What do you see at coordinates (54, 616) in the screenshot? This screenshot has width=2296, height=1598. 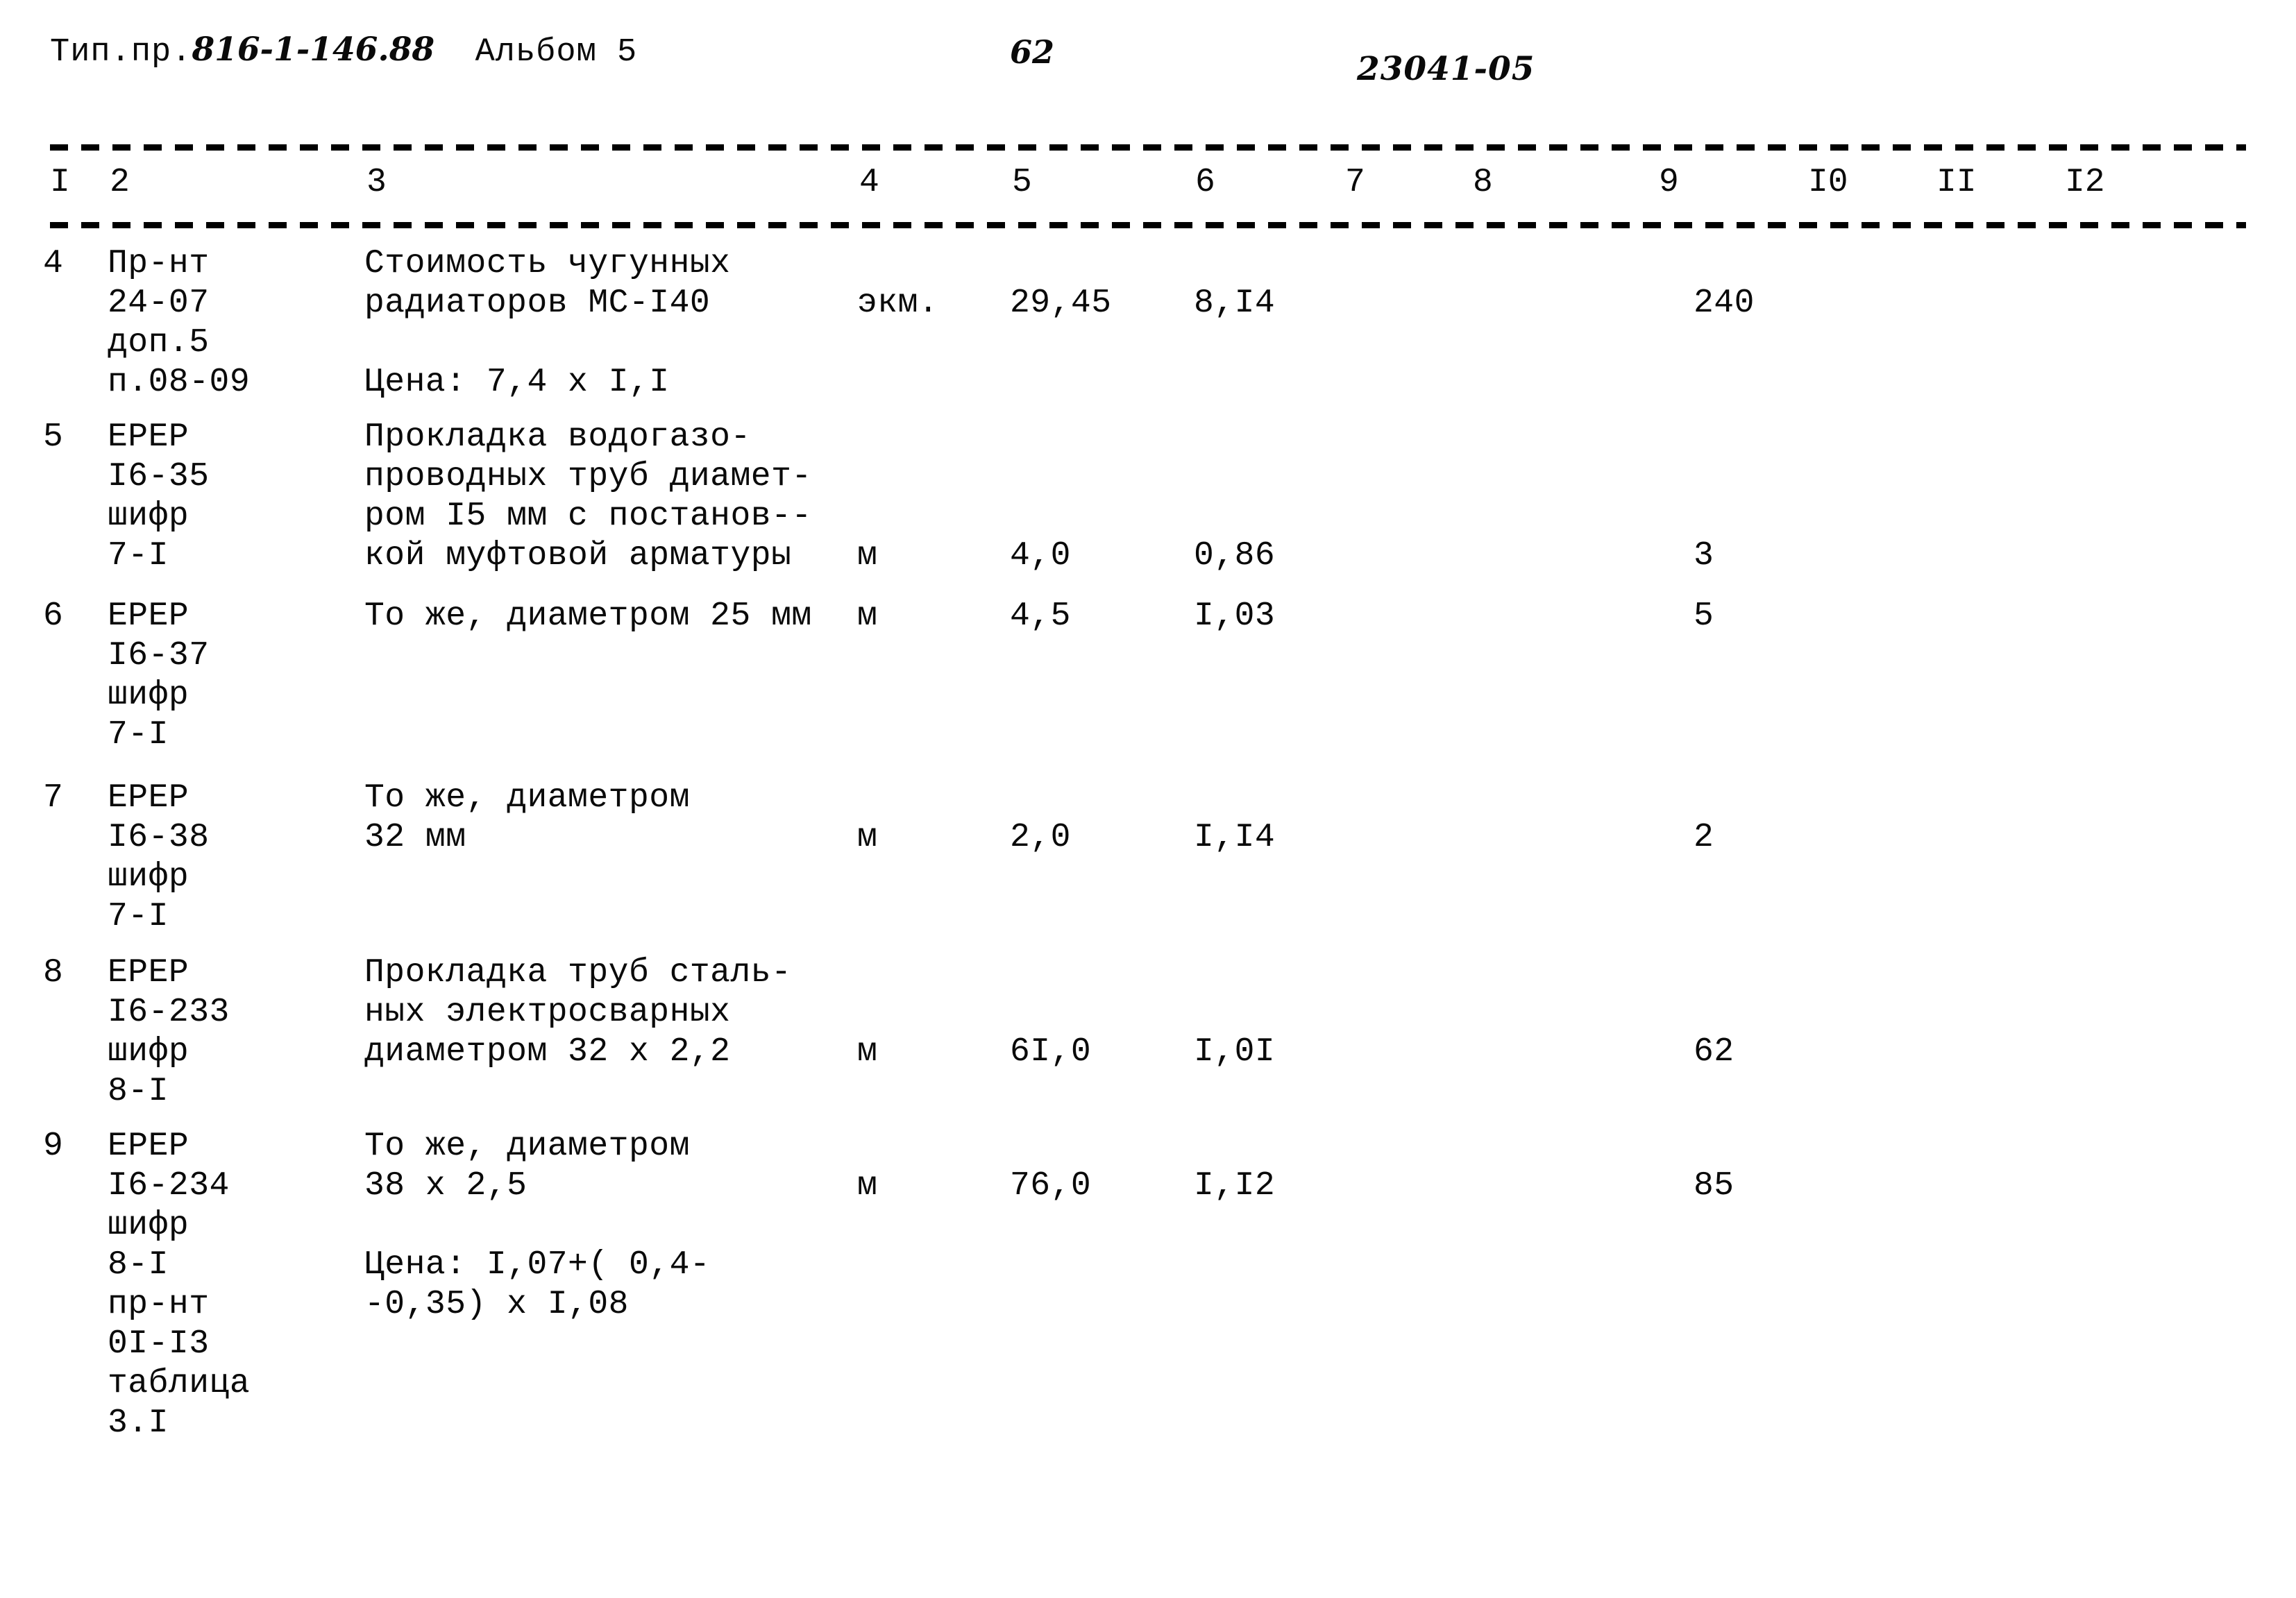 I see `row-number-cell: 6` at bounding box center [54, 616].